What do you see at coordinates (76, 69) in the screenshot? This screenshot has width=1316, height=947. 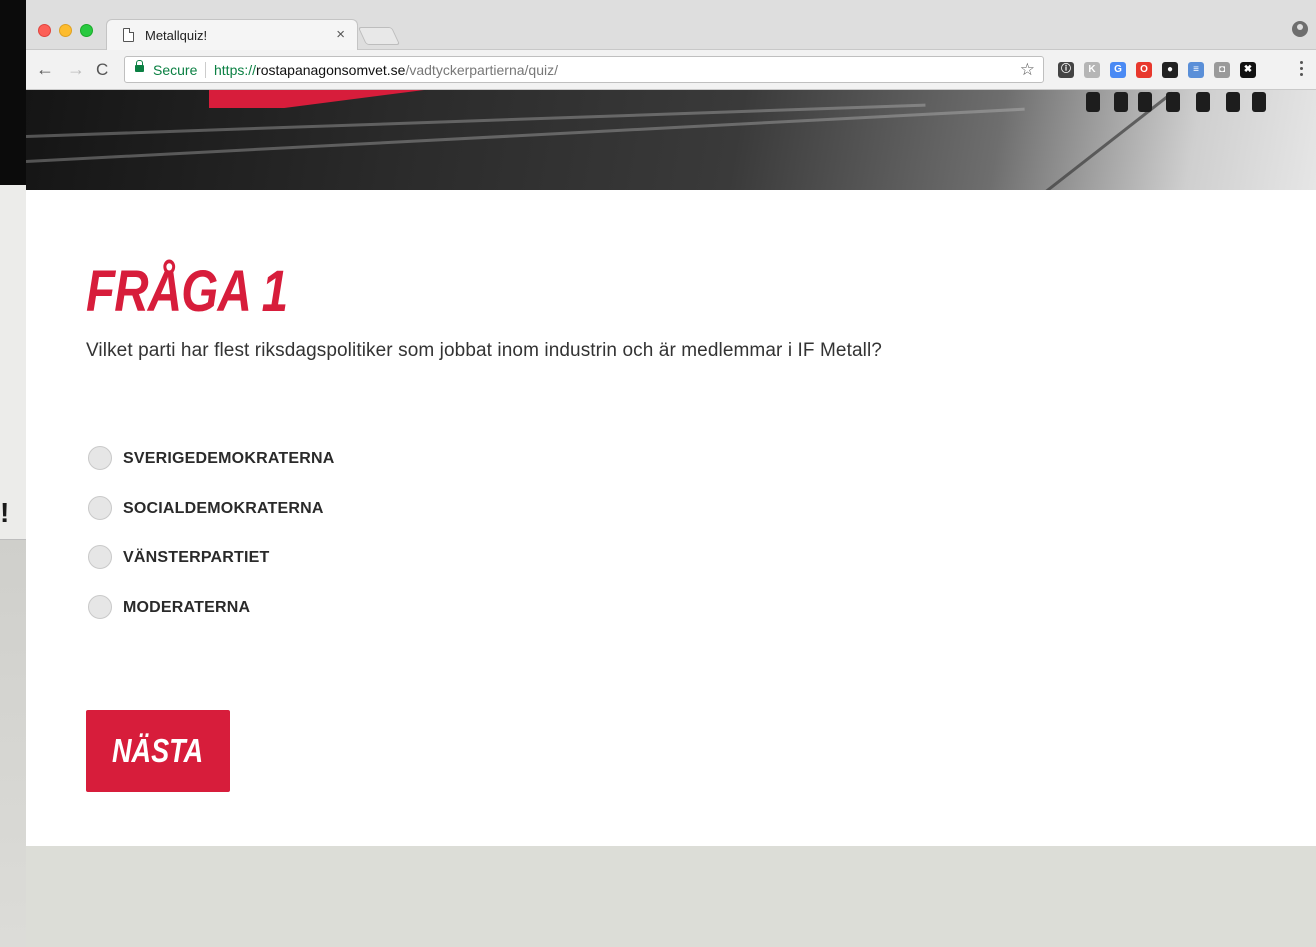 I see `forward-arrow-icon: →` at bounding box center [76, 69].